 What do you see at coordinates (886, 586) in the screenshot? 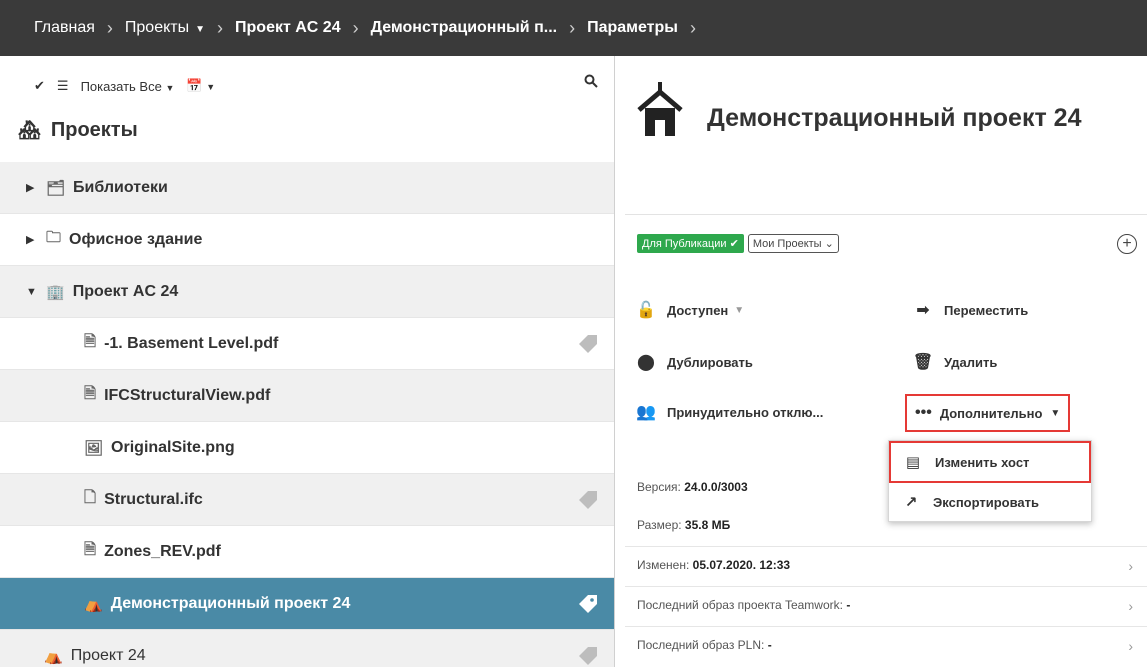
I see `divider` at bounding box center [886, 586].